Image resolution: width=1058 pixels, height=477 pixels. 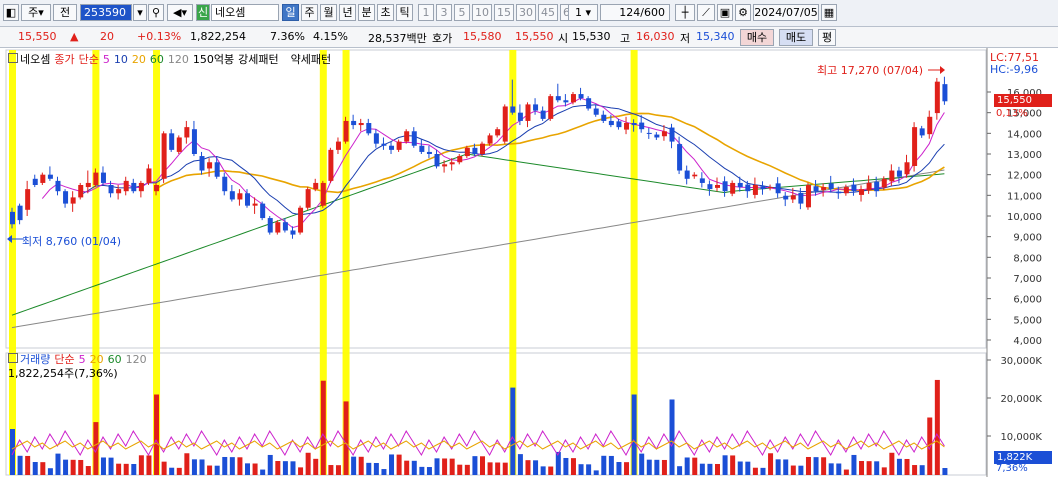 What do you see at coordinates (328, 12) in the screenshot?
I see `period-button: 월` at bounding box center [328, 12].